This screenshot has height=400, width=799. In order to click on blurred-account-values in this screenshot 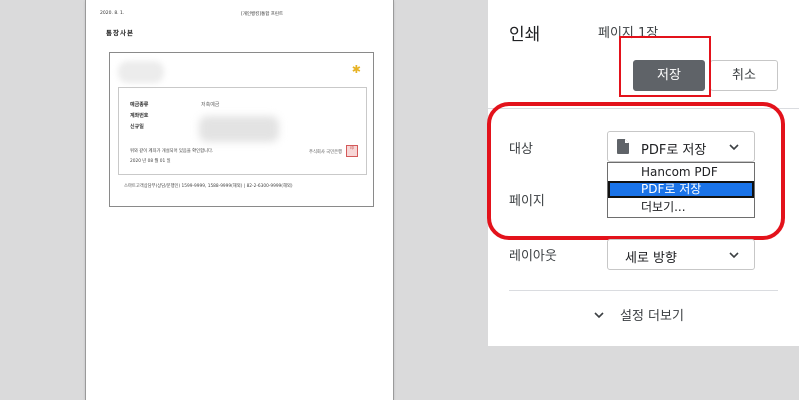, I will do `click(239, 129)`.